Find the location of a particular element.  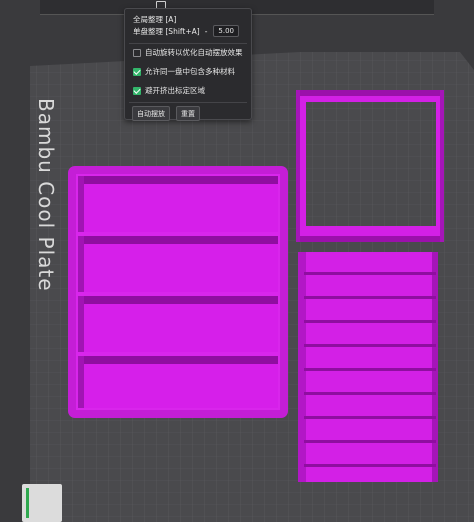

view-orientation-widget is located at coordinates (42, 503).